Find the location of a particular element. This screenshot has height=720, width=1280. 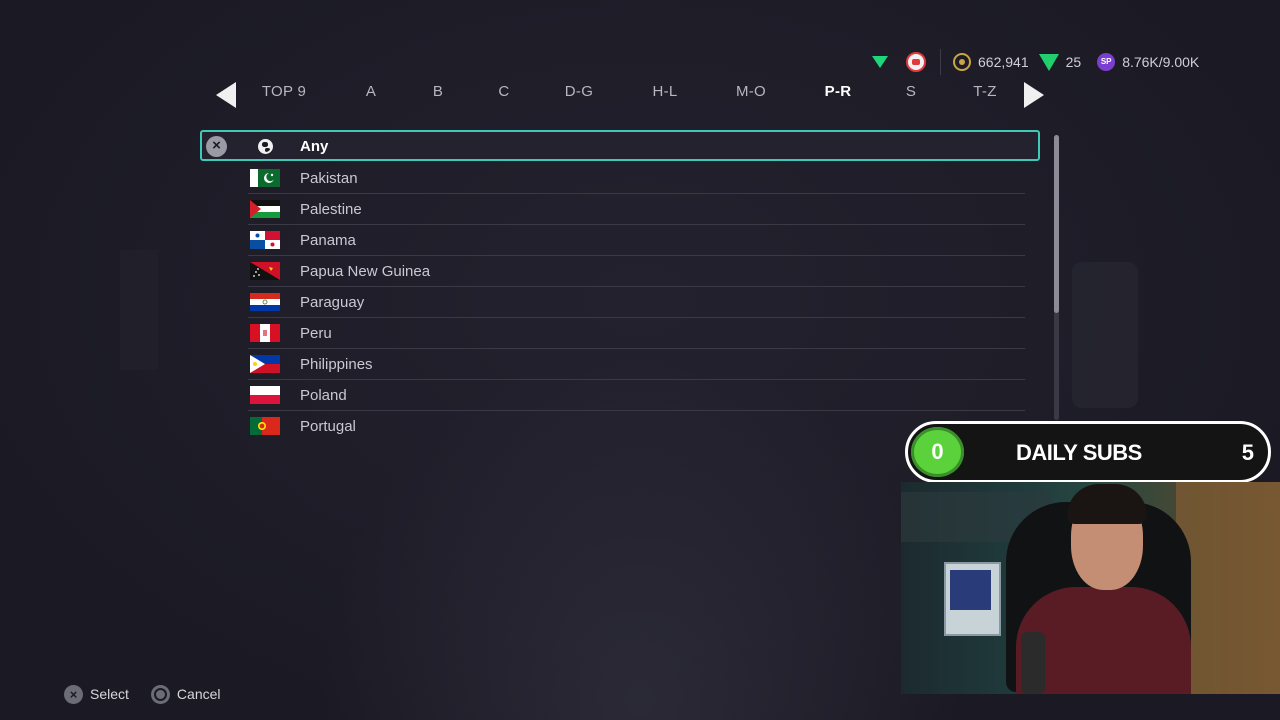

gem-icon is located at coordinates (1048, 62).